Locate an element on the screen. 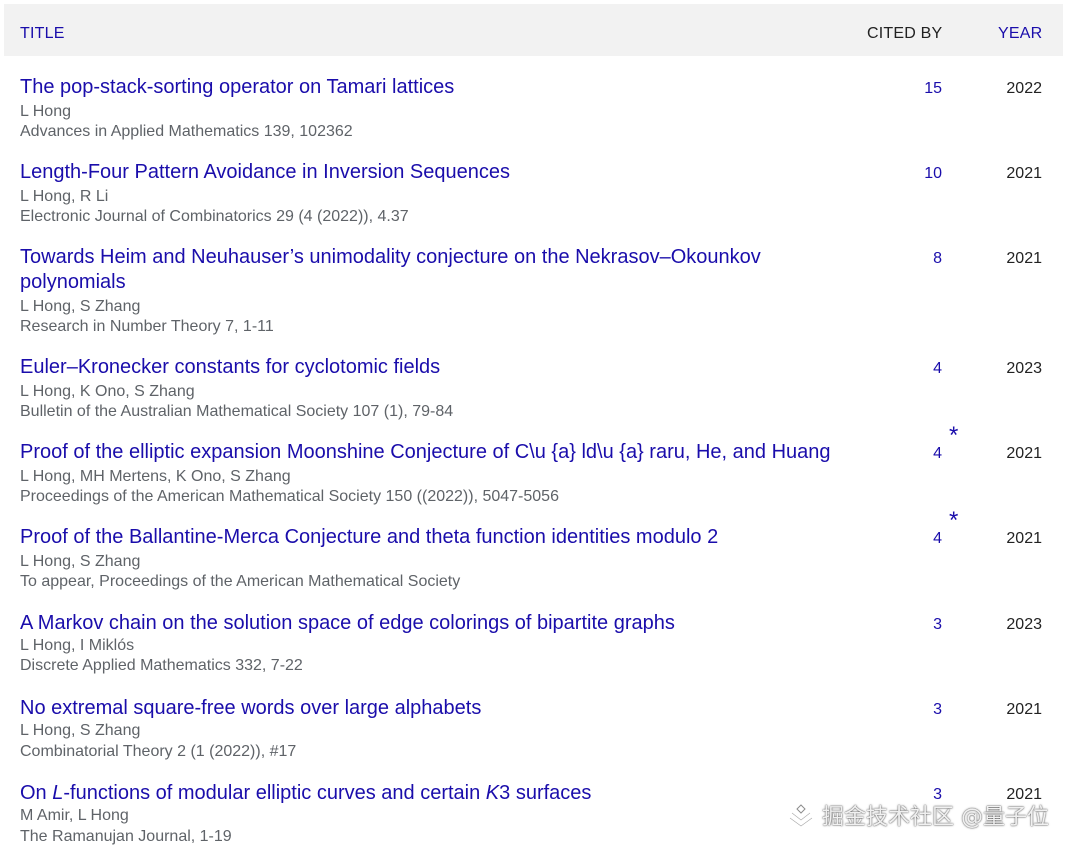 This screenshot has width=1080, height=855. article-authors: L Hong, R Li is located at coordinates (64, 196).